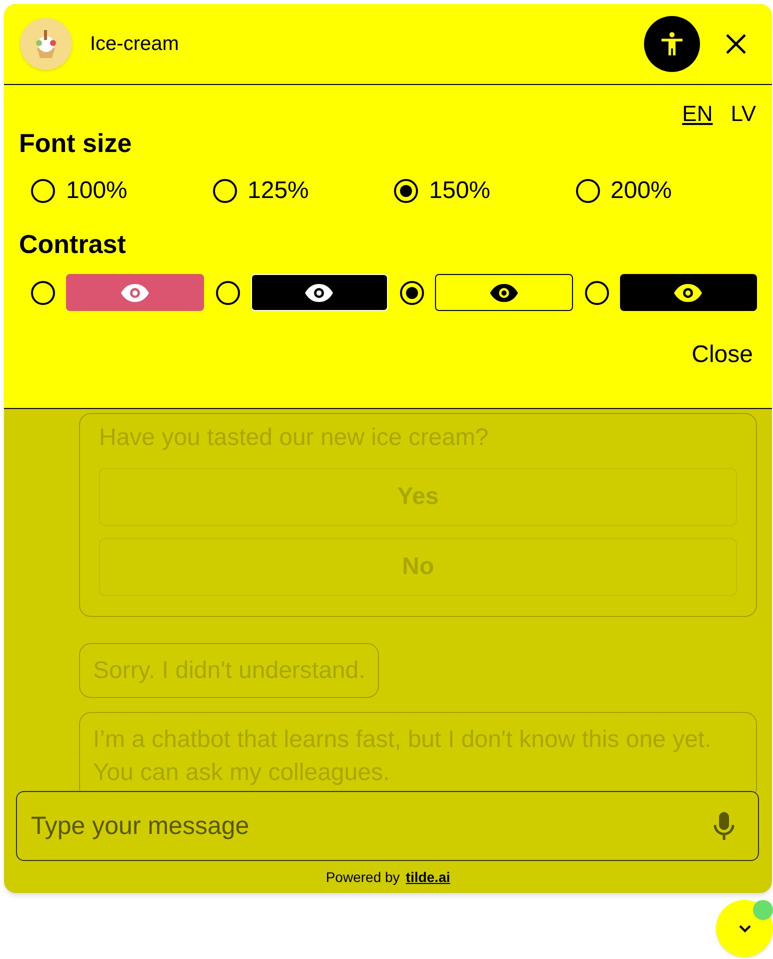 This screenshot has height=959, width=773. I want to click on powered-by-text: Powered by, so click(363, 877).